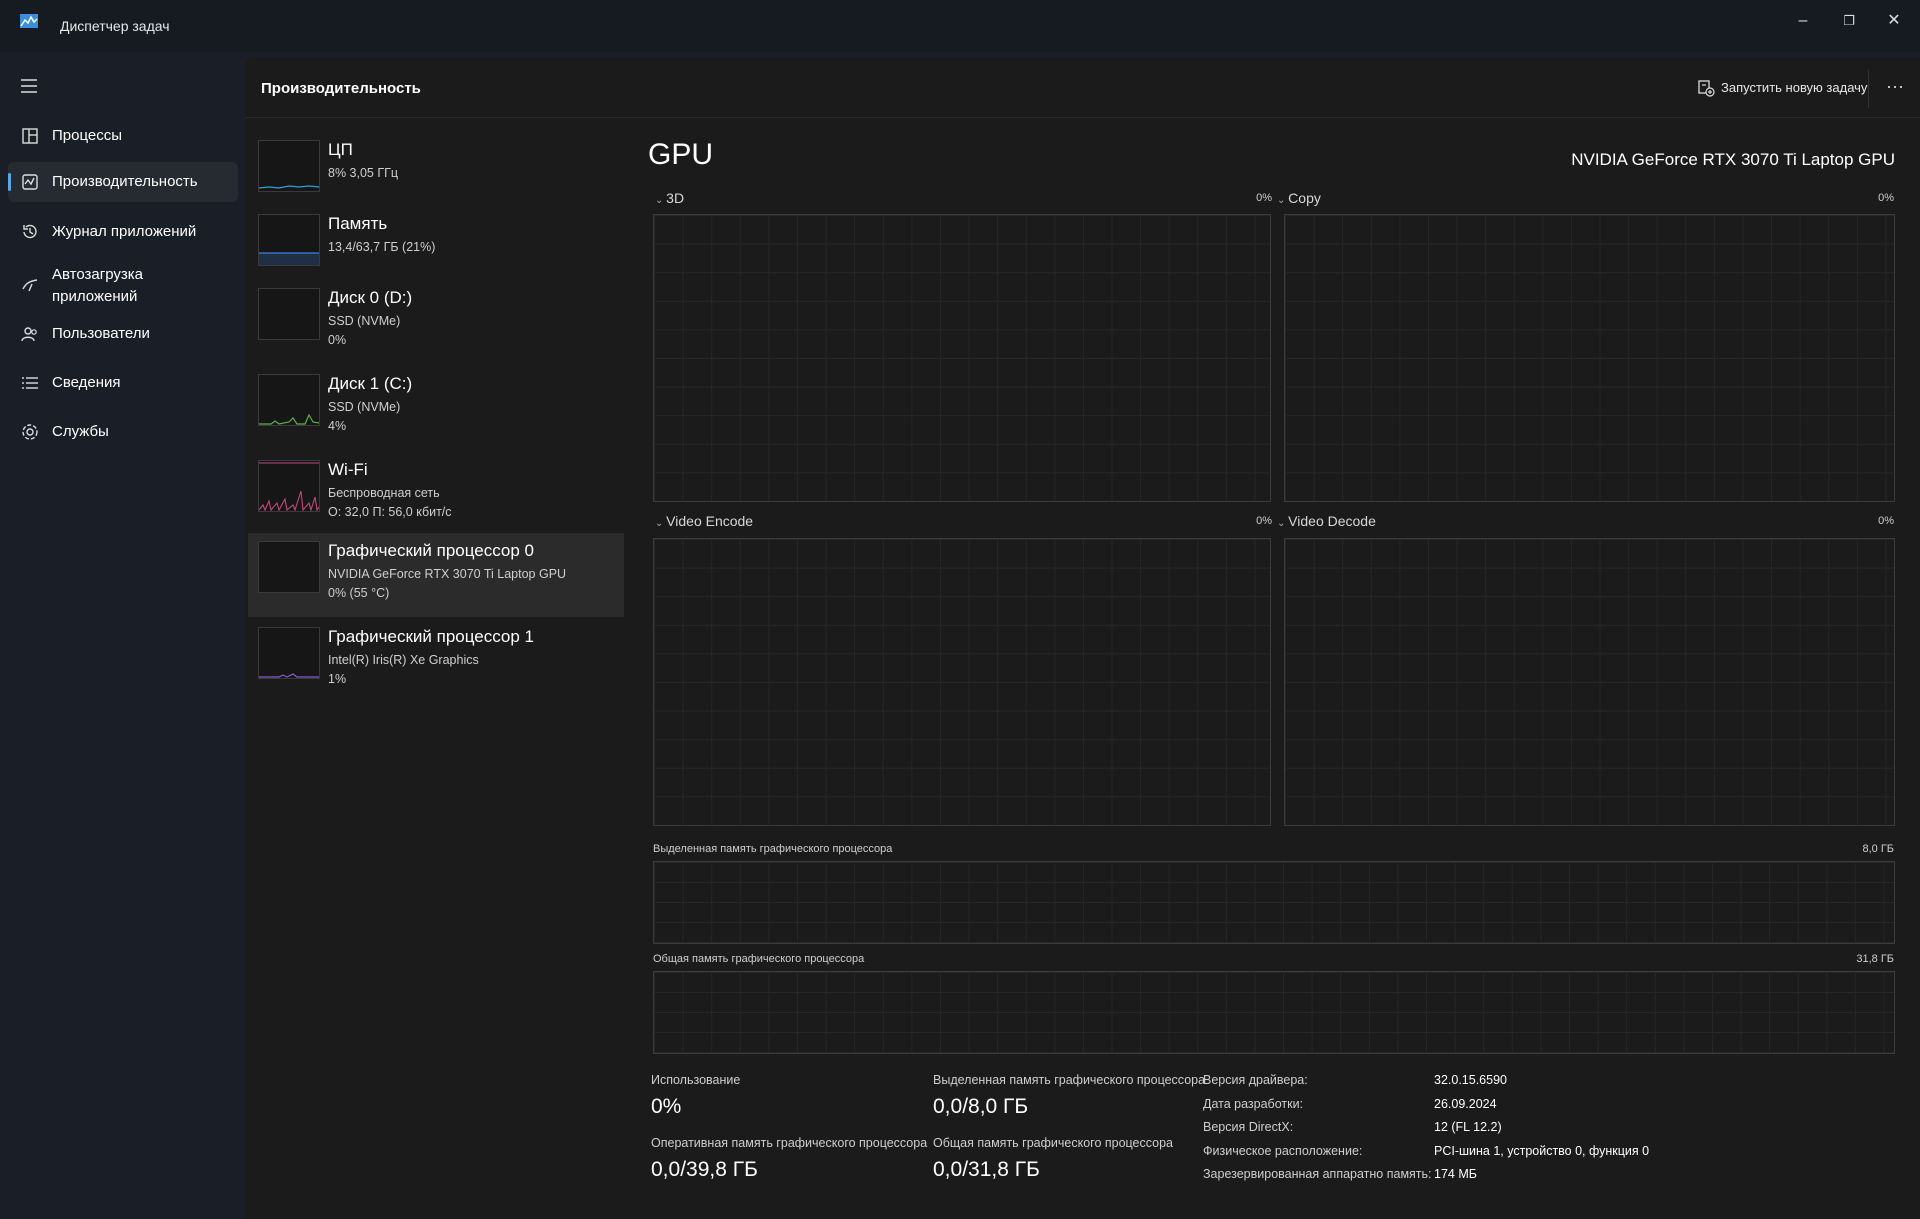  What do you see at coordinates (340, 149) in the screenshot?
I see `device-name: ЦП` at bounding box center [340, 149].